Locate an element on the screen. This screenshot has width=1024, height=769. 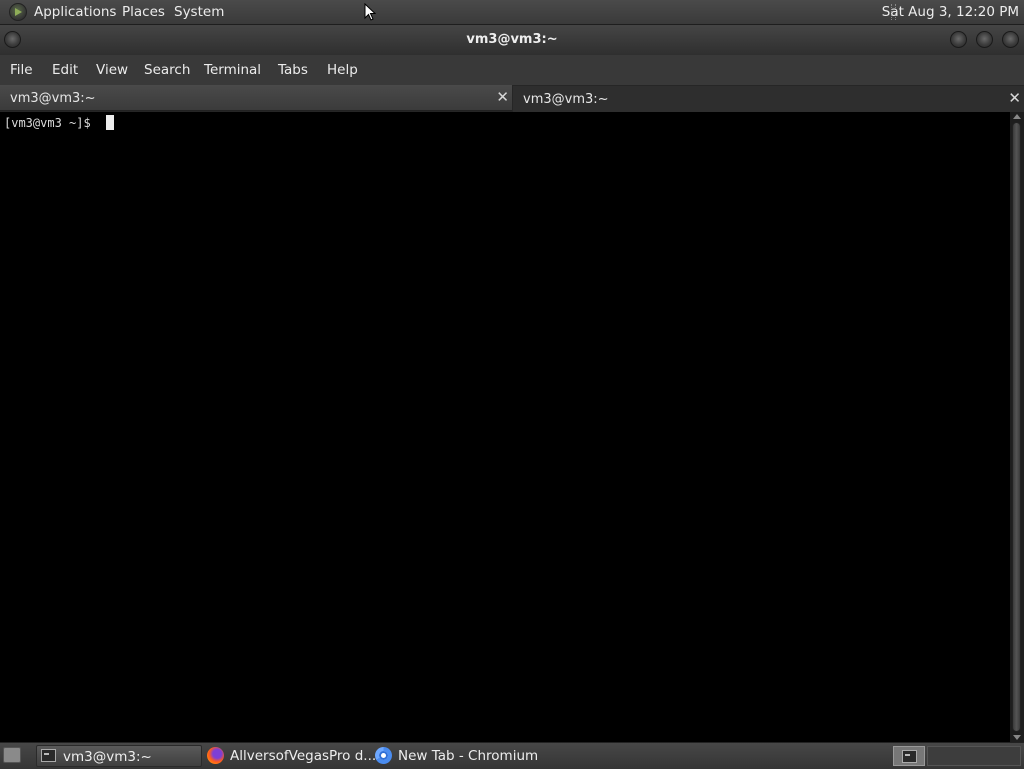
menu-system: System is located at coordinates (199, 12).